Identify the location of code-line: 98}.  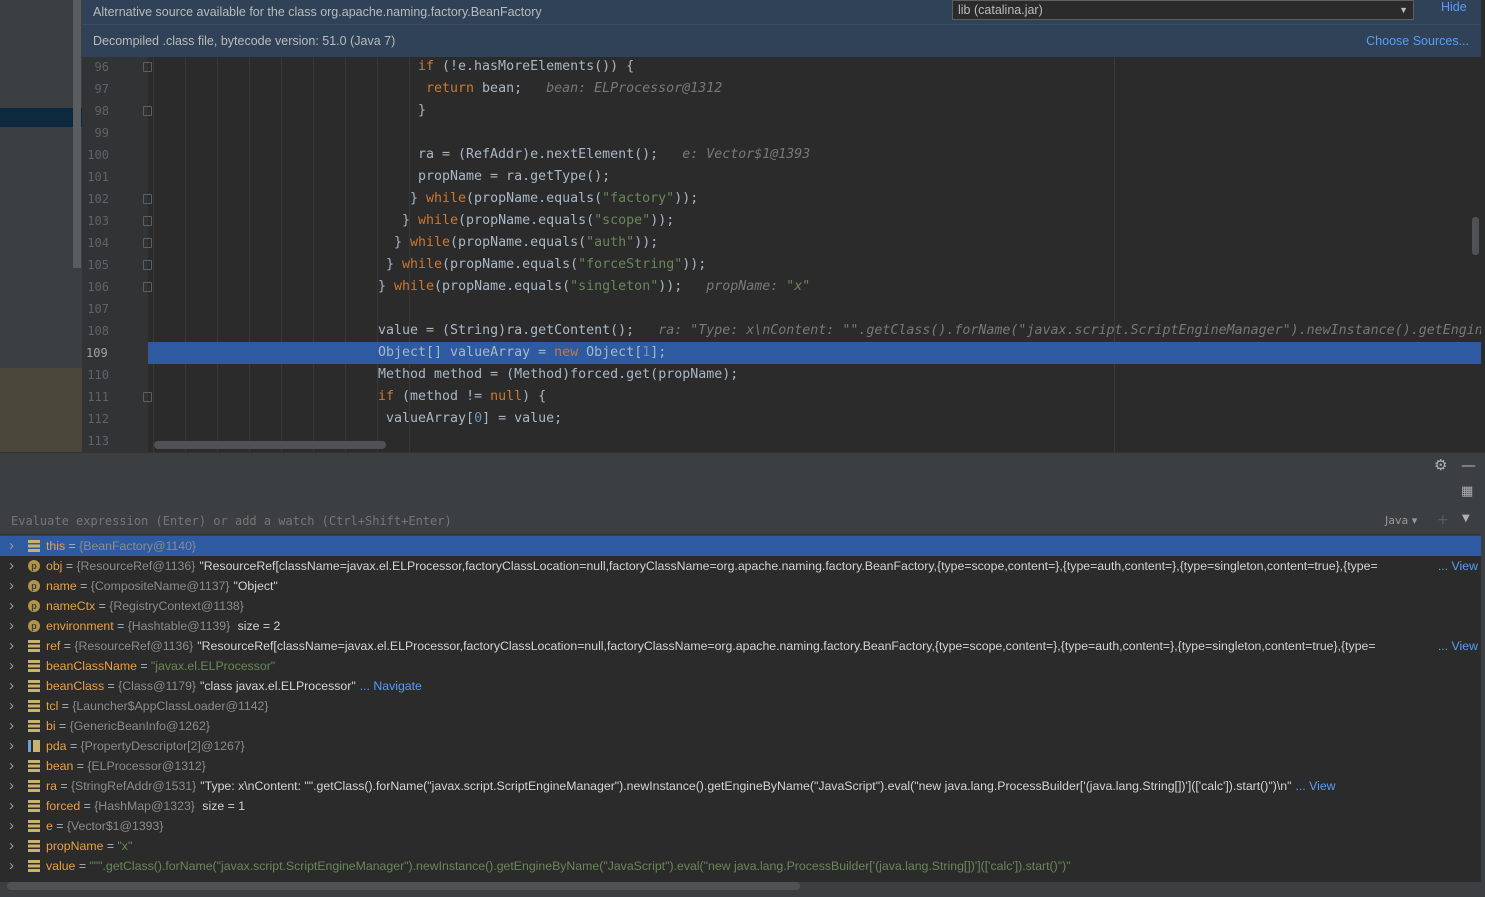
(781, 111).